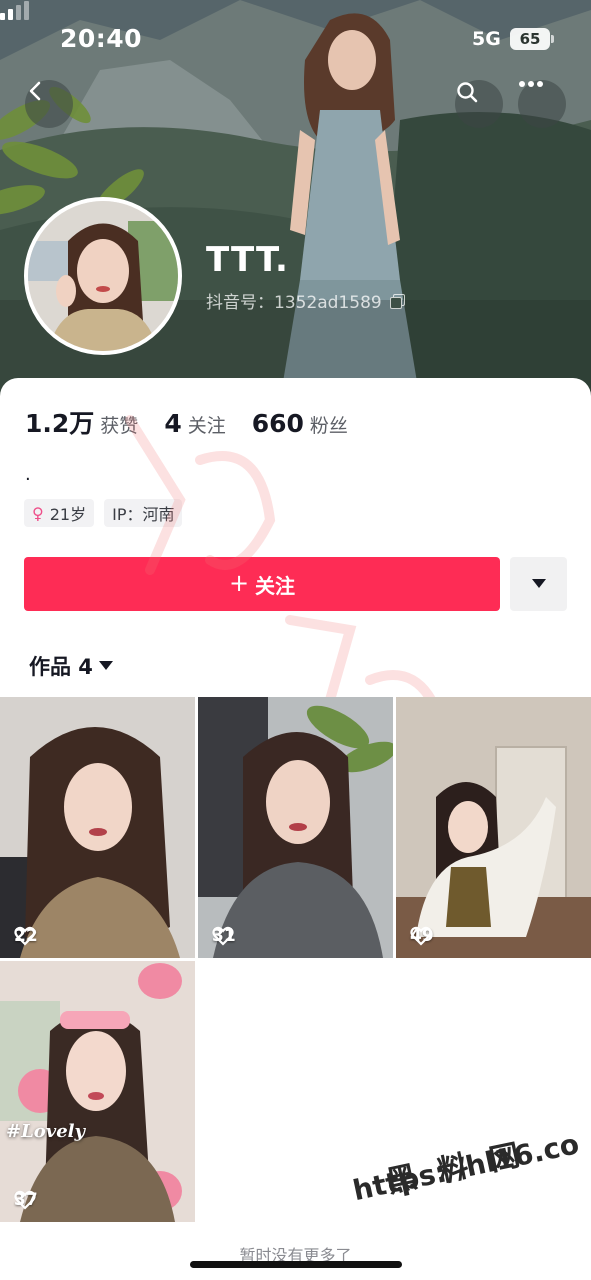  What do you see at coordinates (542, 104) in the screenshot?
I see `more-button` at bounding box center [542, 104].